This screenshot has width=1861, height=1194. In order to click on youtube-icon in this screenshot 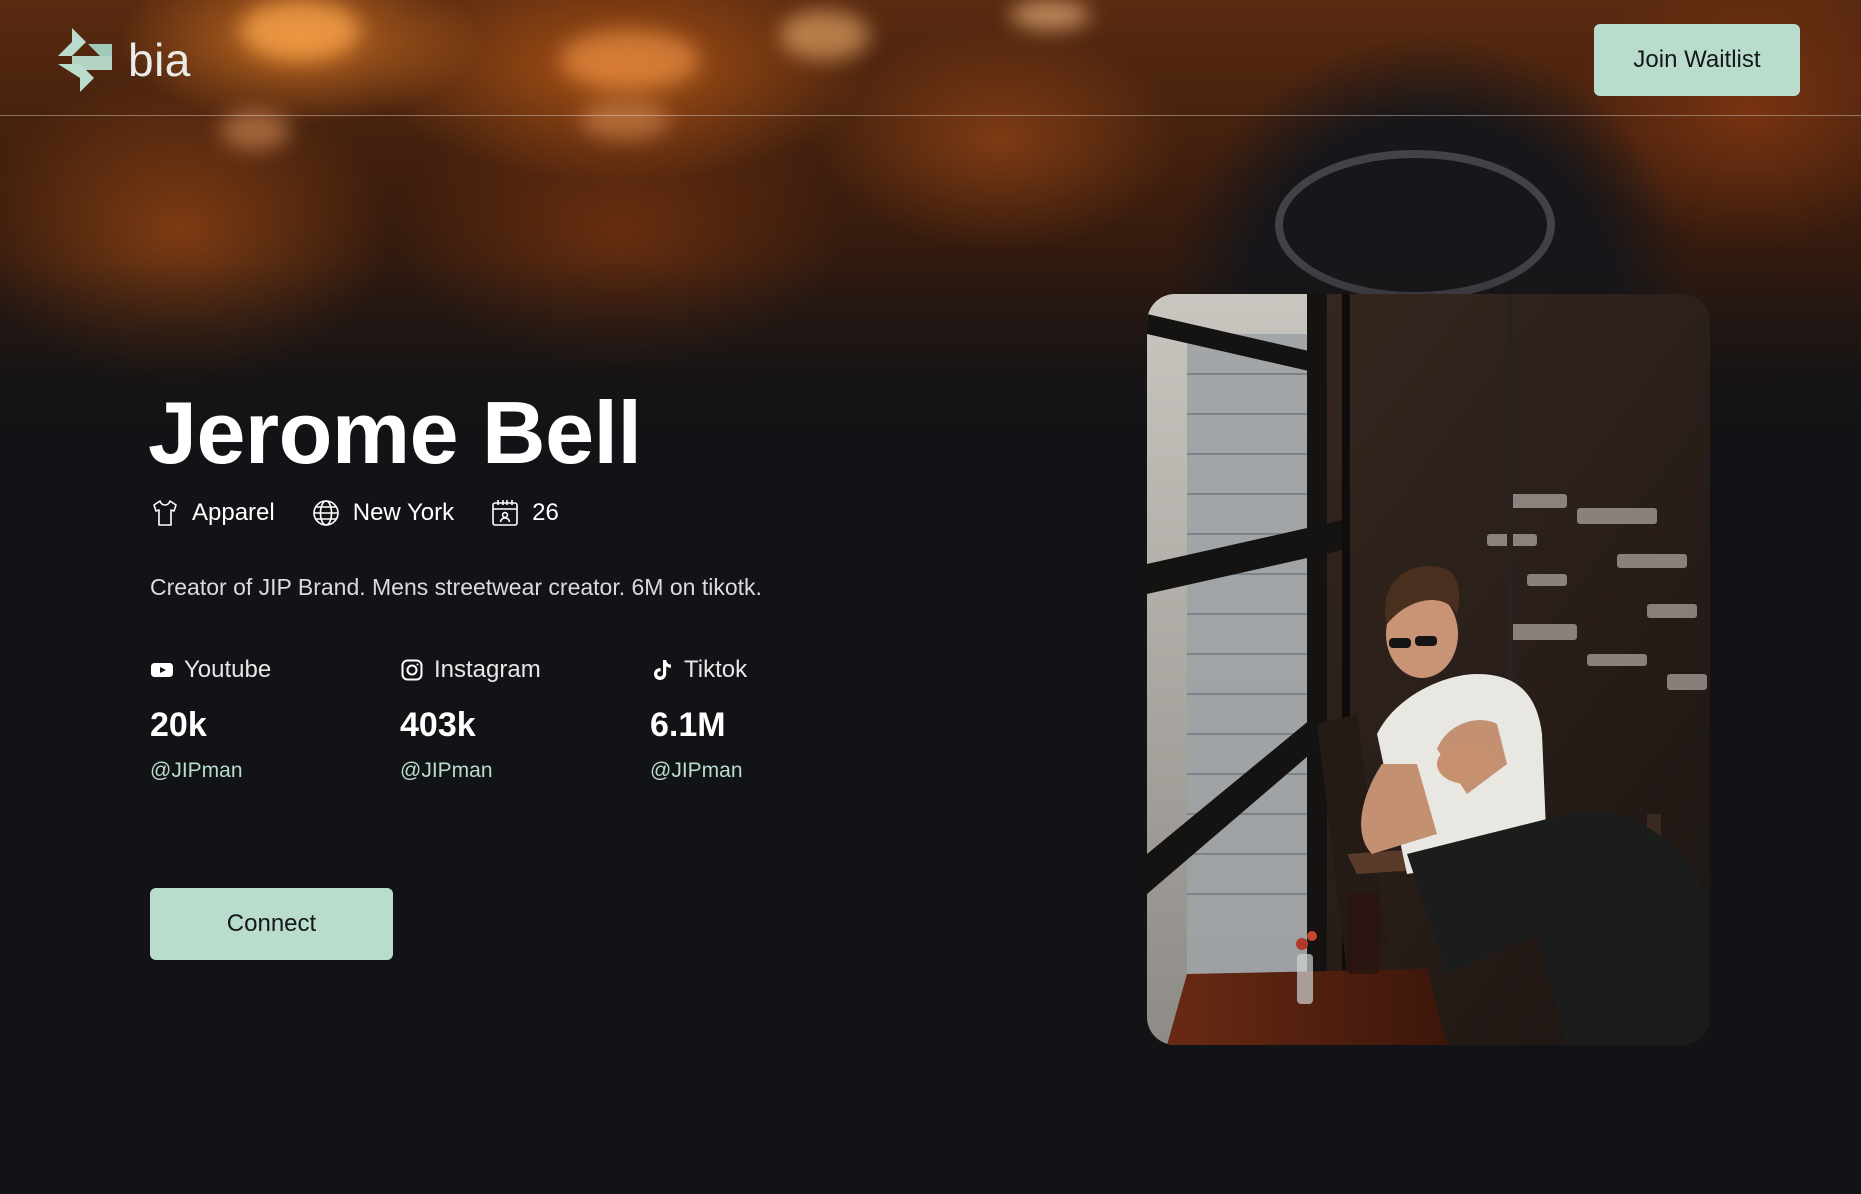, I will do `click(162, 670)`.